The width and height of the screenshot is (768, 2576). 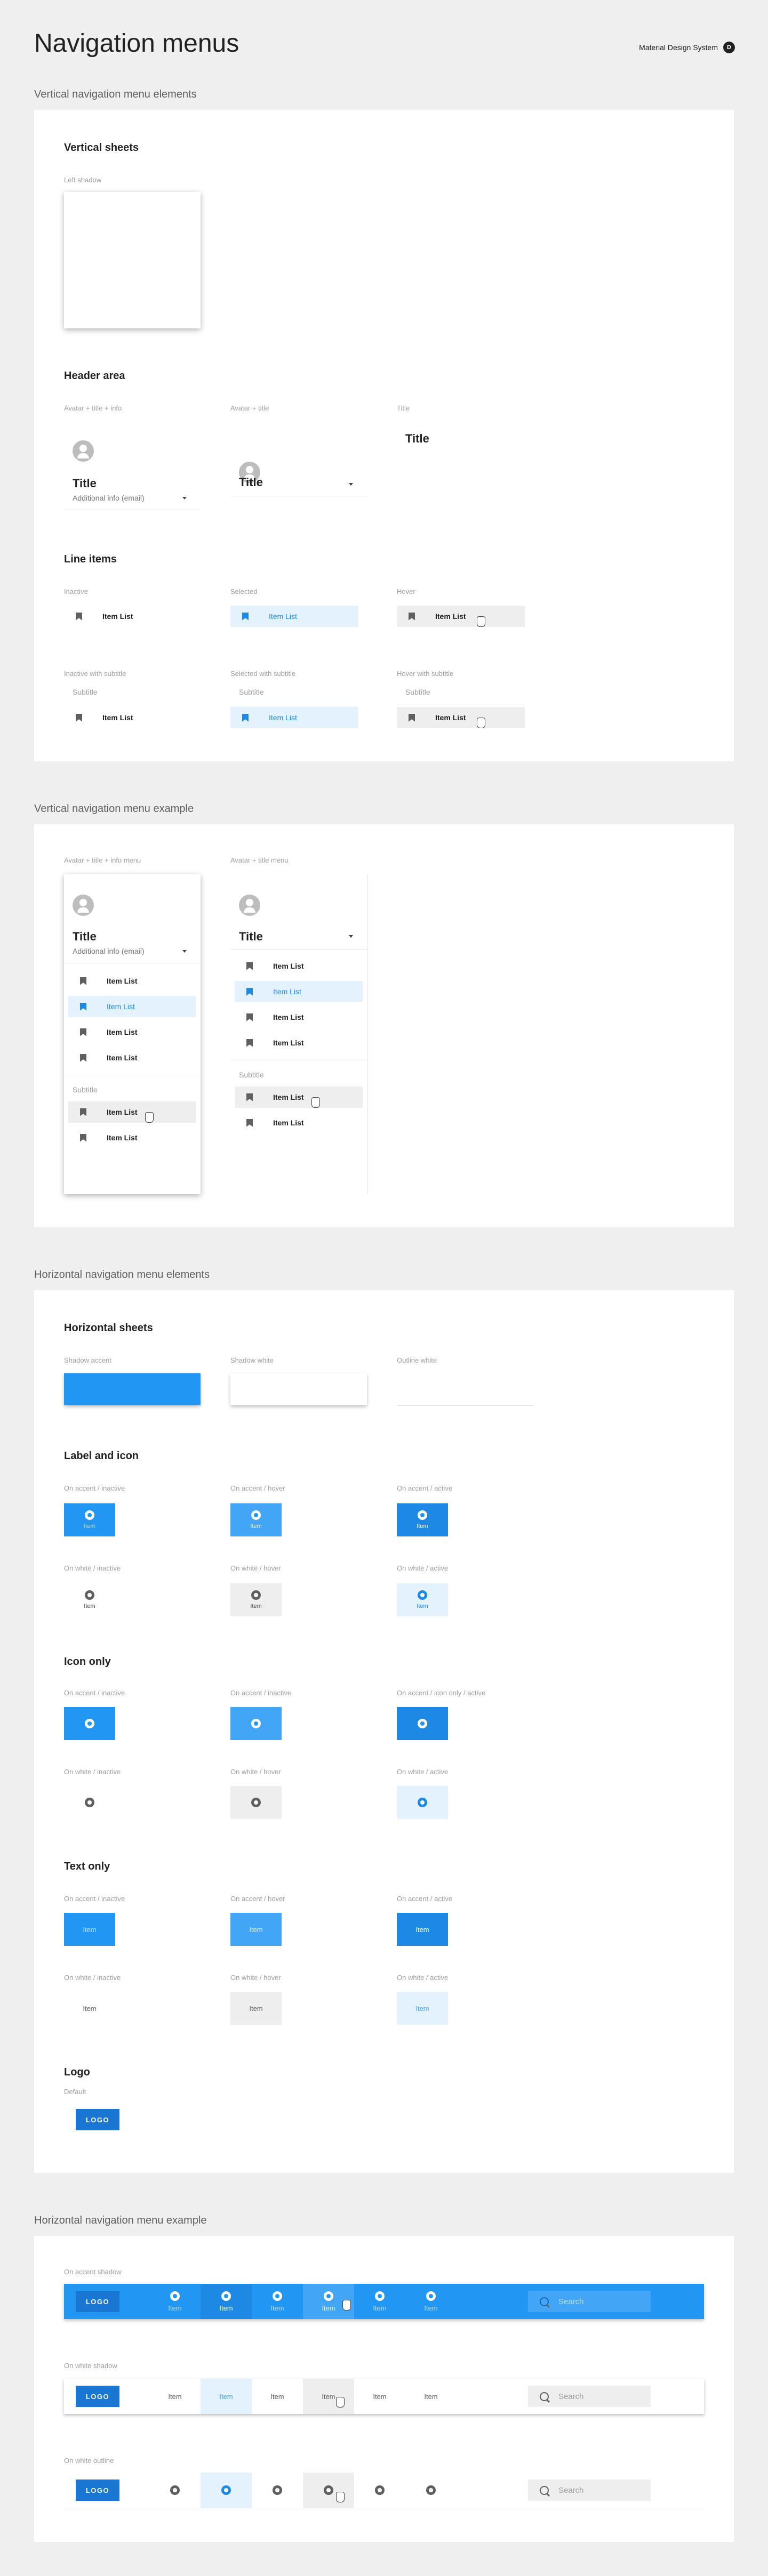 I want to click on nav-item-white-hover: Item, so click(x=256, y=1599).